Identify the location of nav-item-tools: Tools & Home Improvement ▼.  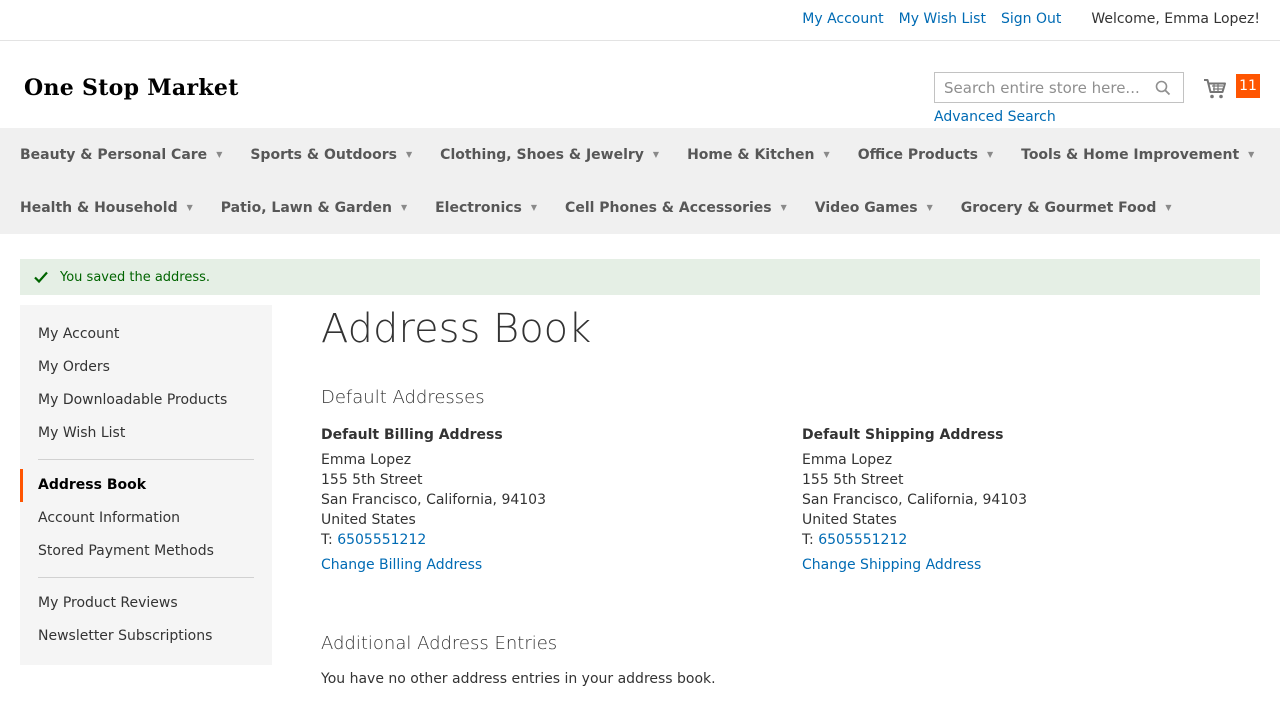
(1137, 155).